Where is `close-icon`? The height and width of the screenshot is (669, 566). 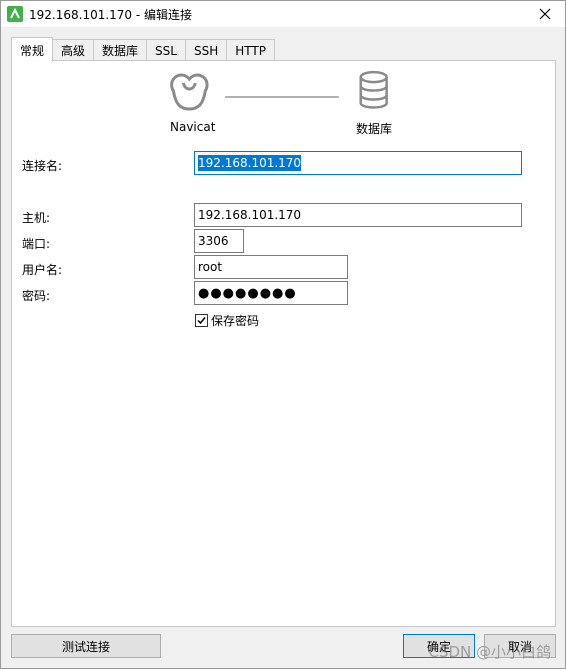
close-icon is located at coordinates (545, 14).